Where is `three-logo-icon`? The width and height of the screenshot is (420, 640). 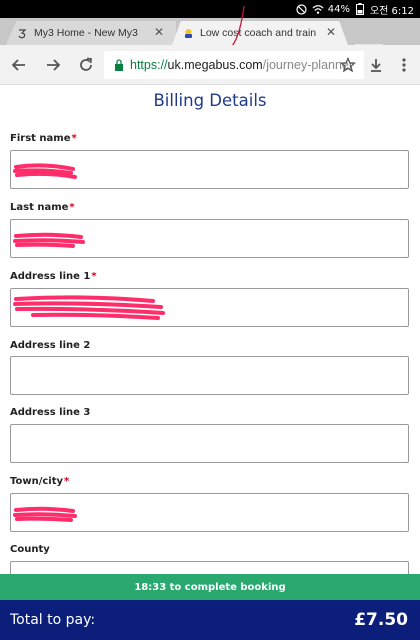 three-logo-icon is located at coordinates (22, 33).